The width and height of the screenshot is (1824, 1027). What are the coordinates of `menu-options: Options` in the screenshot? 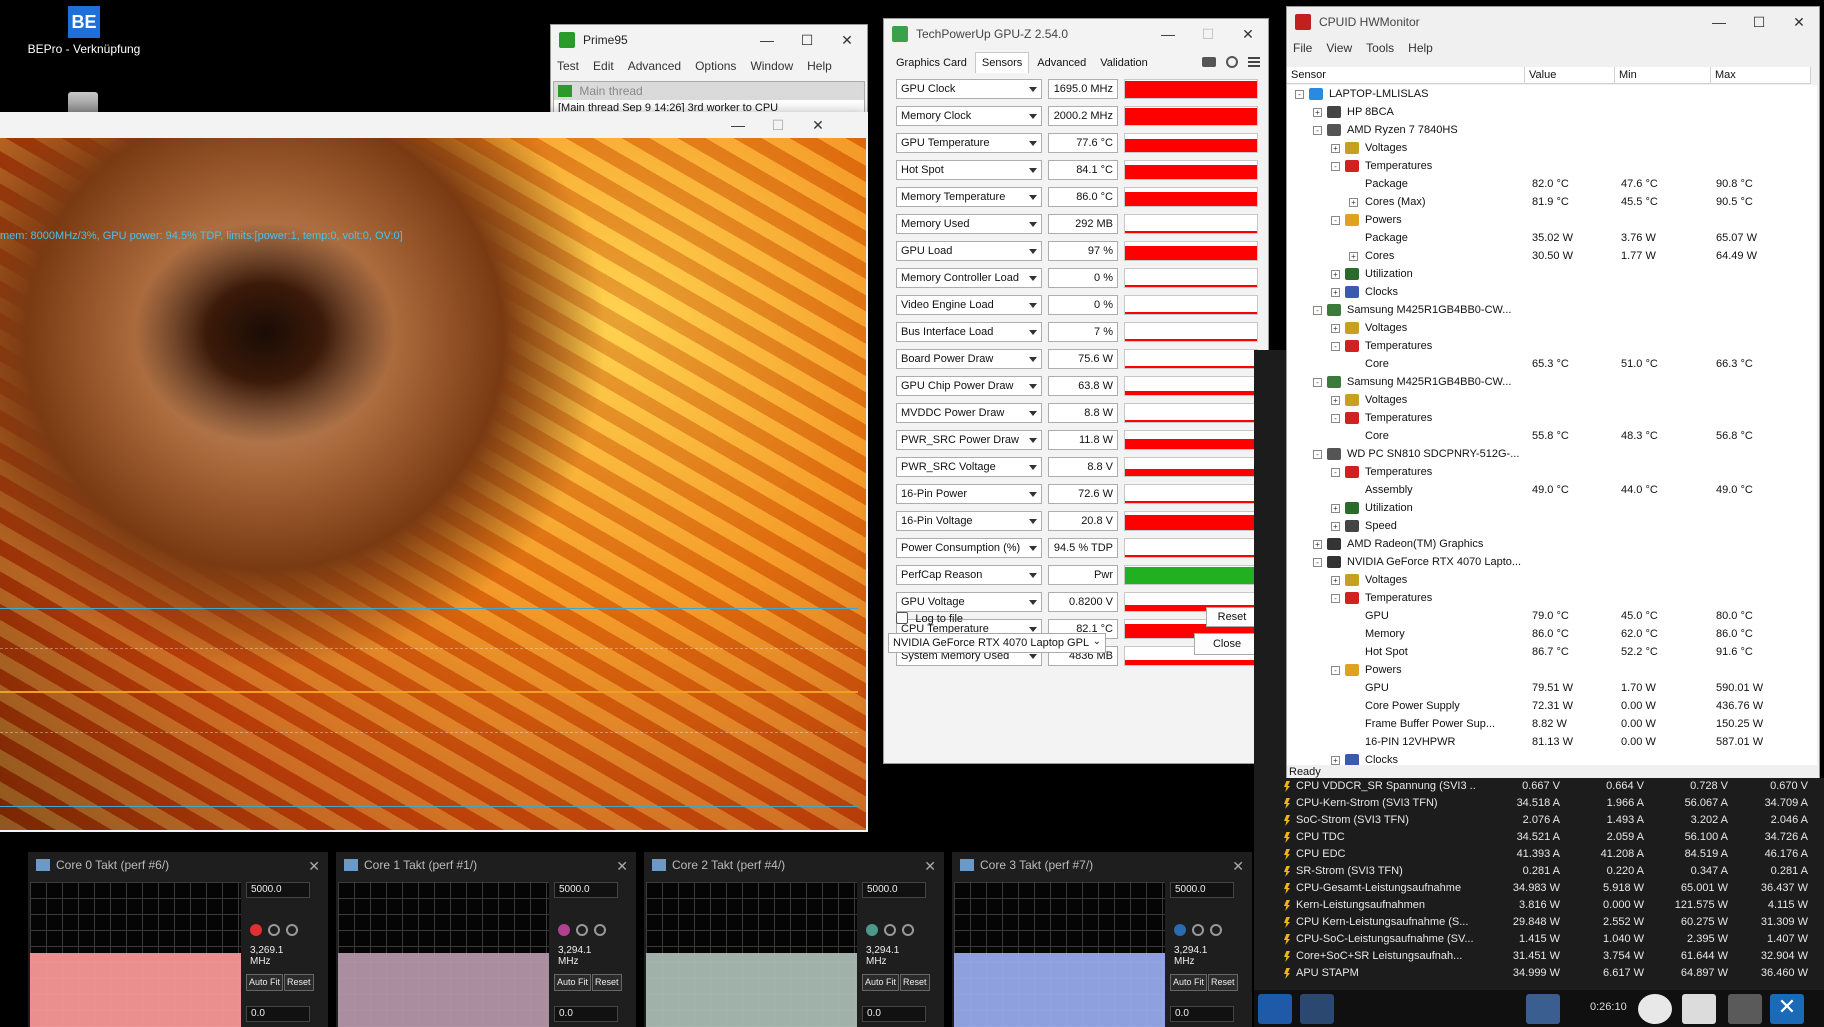 It's located at (715, 66).